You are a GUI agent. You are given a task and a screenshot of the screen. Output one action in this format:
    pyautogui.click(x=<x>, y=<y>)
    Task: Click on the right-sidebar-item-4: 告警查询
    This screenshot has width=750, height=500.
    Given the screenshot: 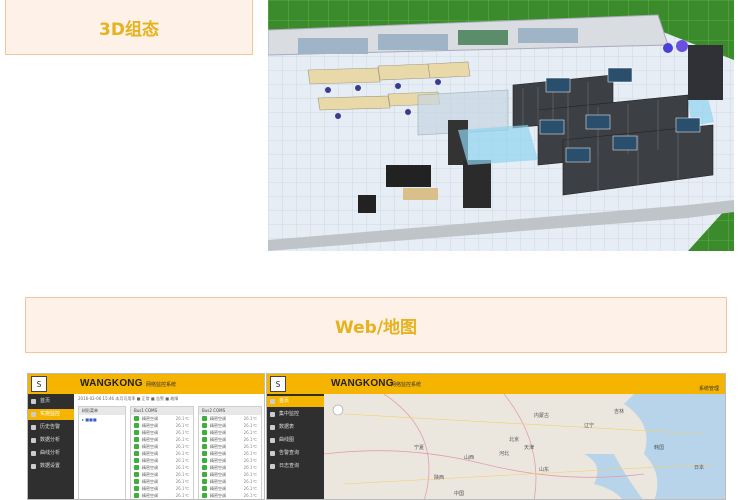 What is the action you would take?
    pyautogui.click(x=295, y=453)
    